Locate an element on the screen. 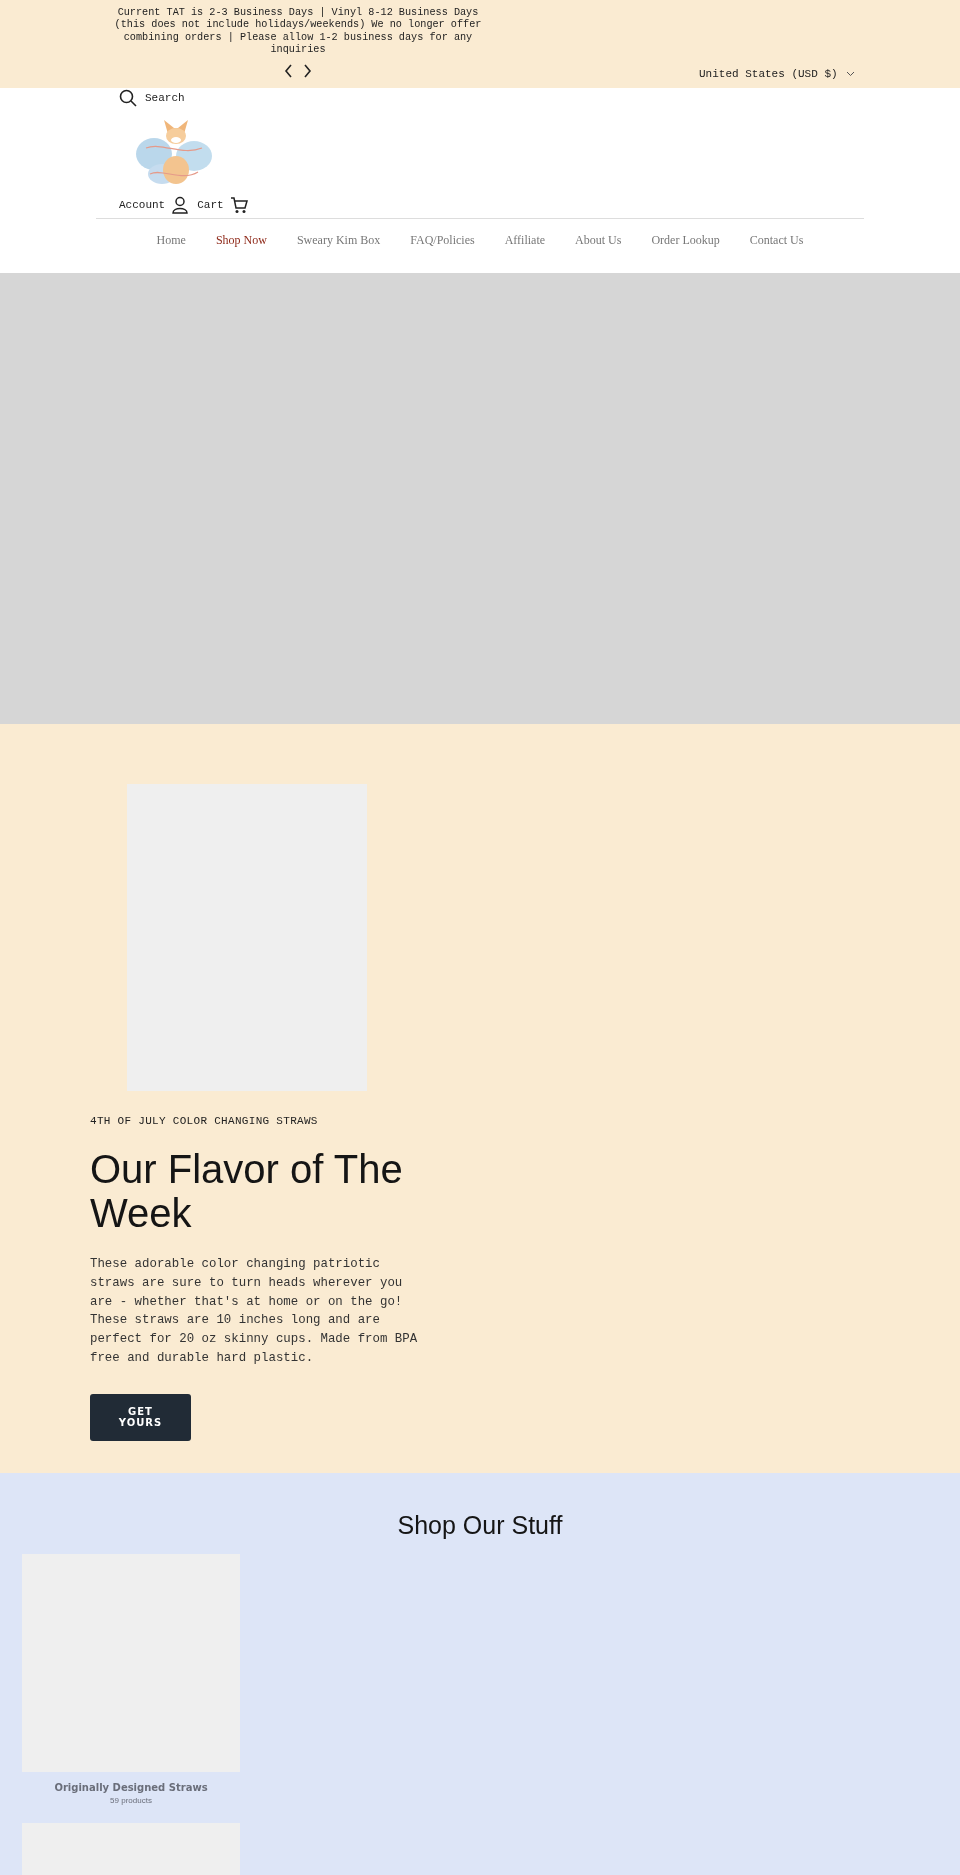  feature-eyebrow: 4TH OF JULY COLOR CHANGING STRAWS is located at coordinates (204, 1121).